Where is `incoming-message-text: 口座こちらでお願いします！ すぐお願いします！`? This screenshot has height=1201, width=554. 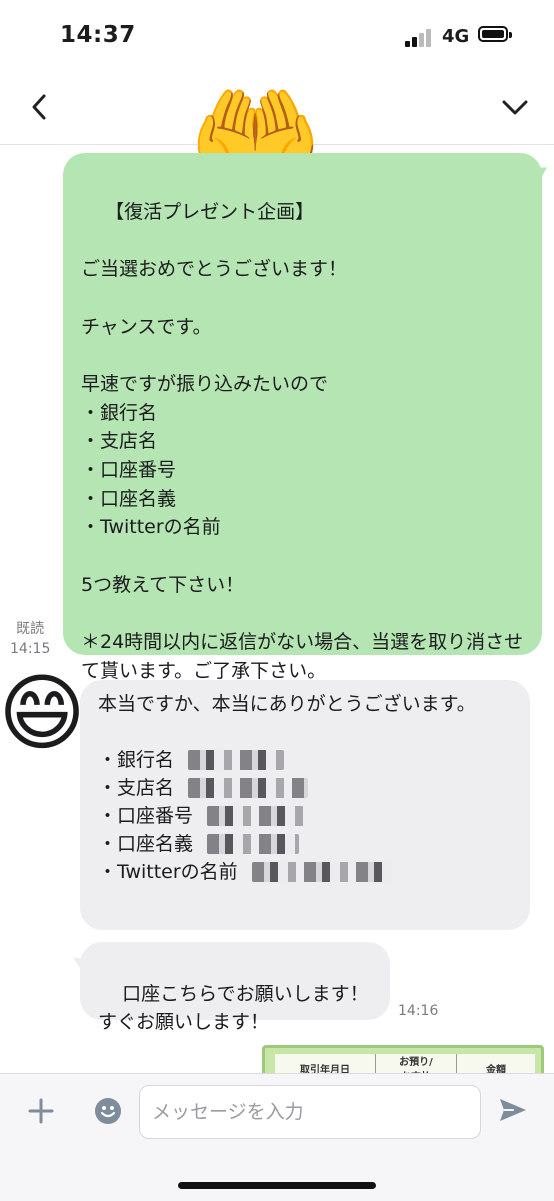 incoming-message-text: 口座こちらでお願いします！ すぐお願いします！ is located at coordinates (233, 1008).